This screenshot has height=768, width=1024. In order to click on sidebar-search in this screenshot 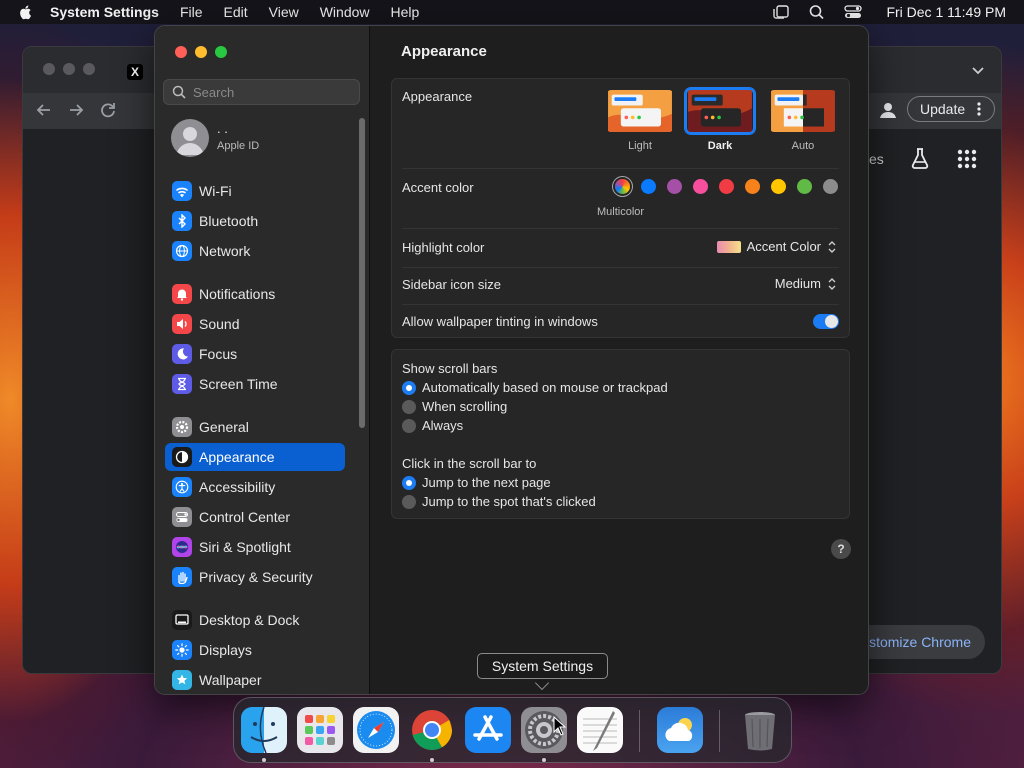, I will do `click(261, 92)`.